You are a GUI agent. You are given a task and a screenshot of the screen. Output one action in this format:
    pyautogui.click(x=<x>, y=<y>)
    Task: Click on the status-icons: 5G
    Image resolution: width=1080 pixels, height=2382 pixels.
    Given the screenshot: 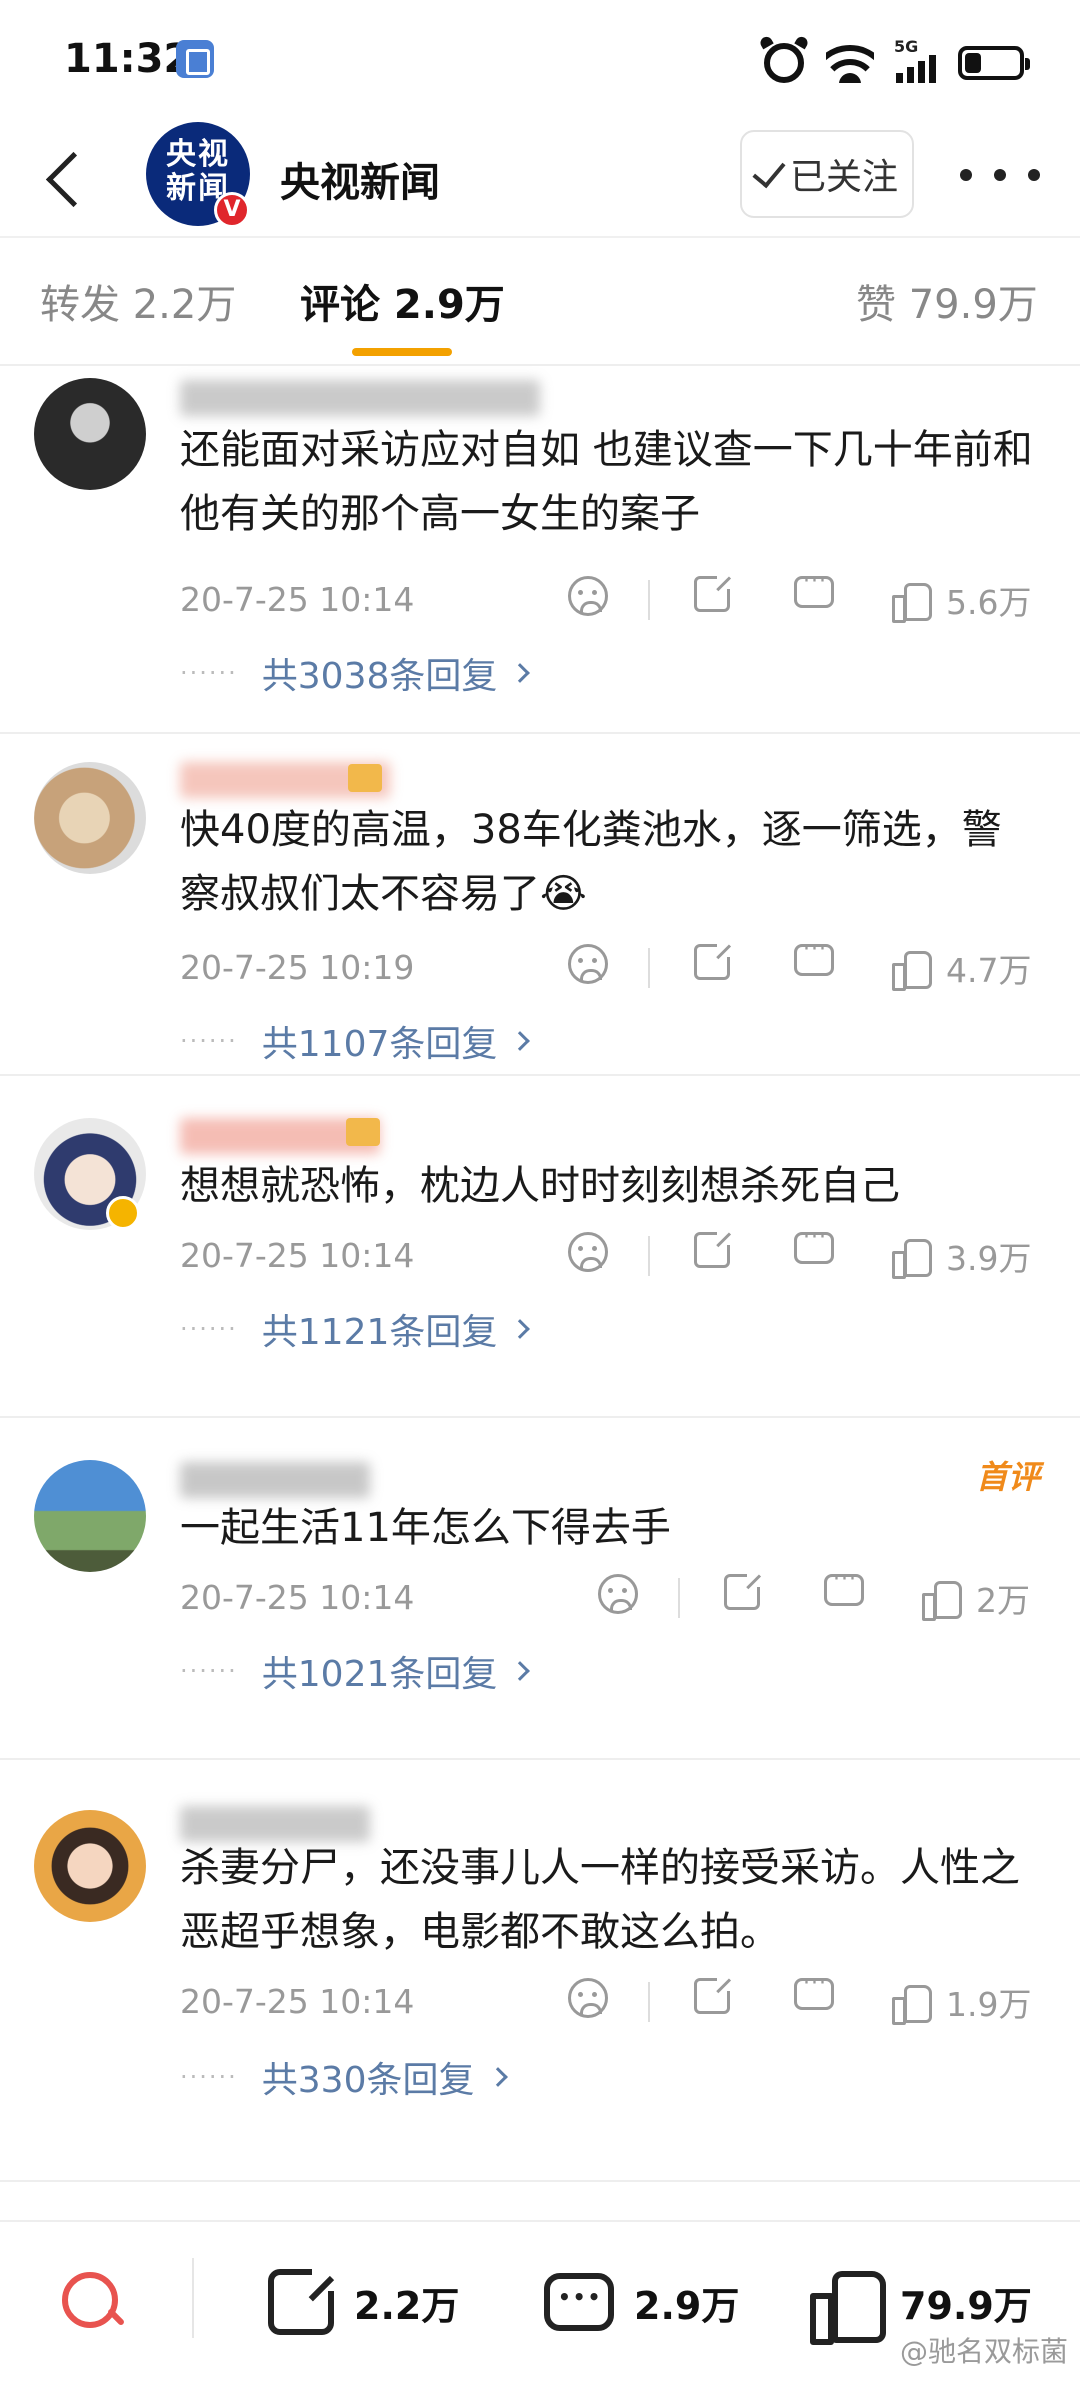 What is the action you would take?
    pyautogui.click(x=897, y=62)
    